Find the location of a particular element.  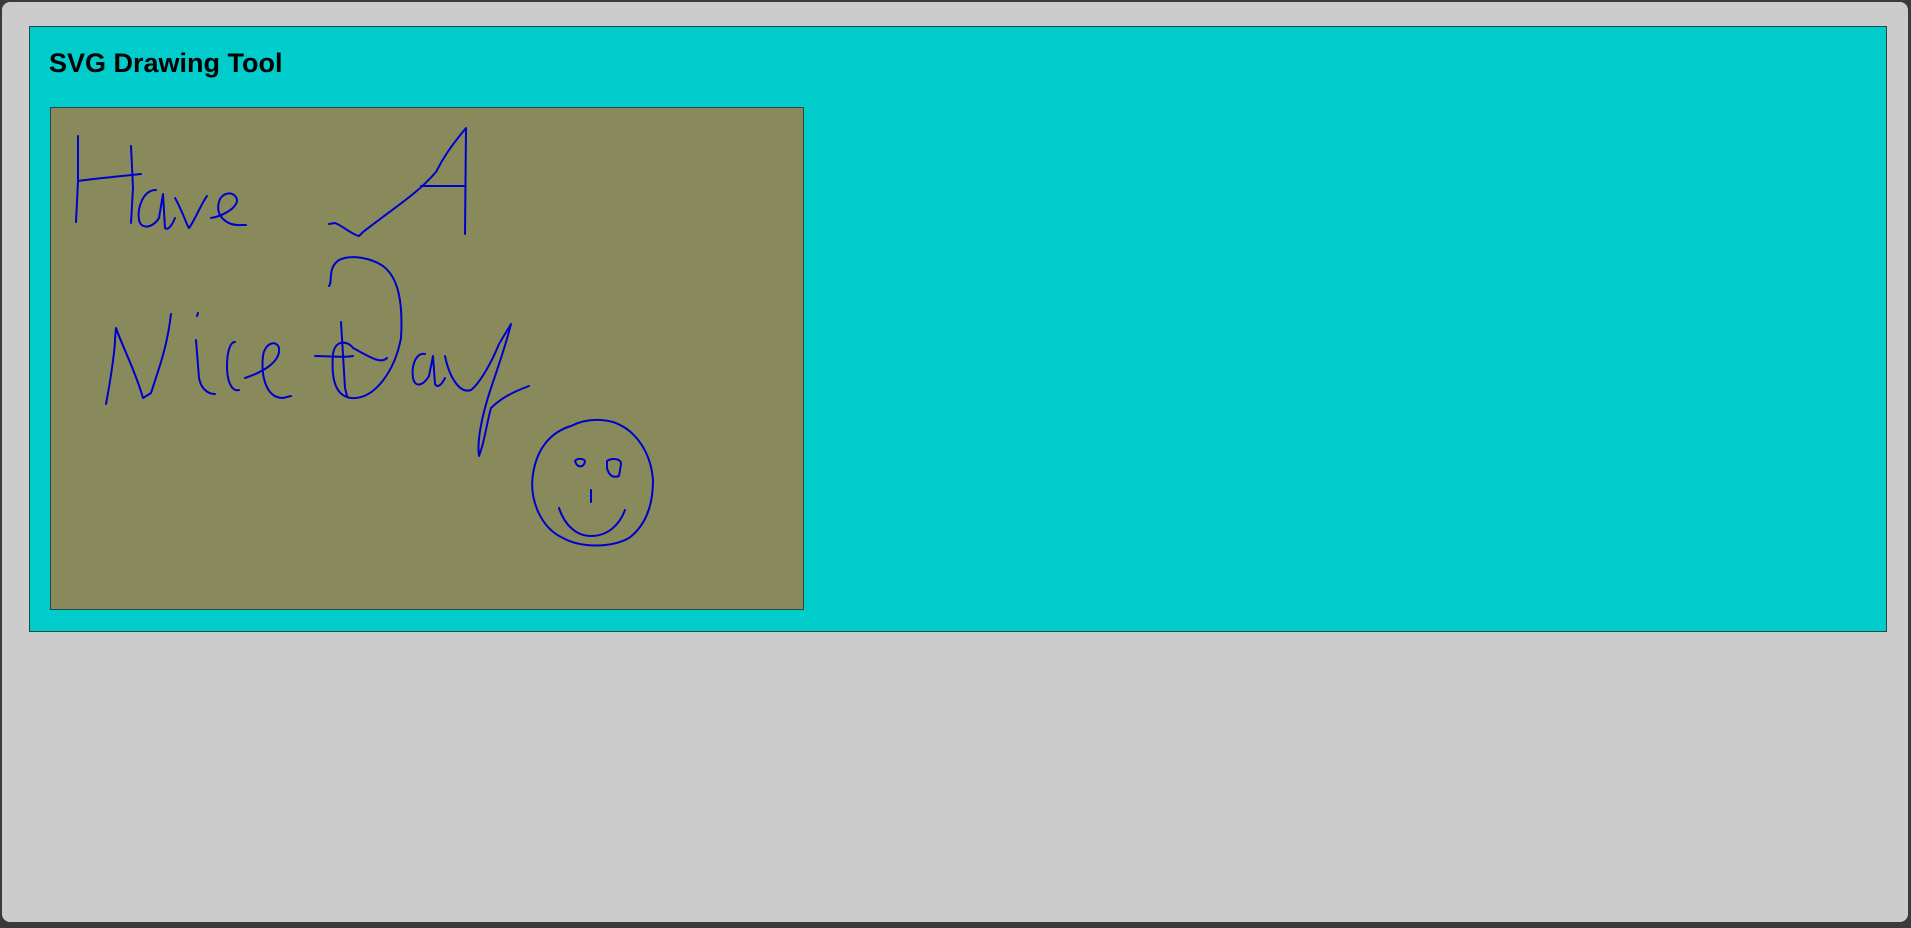

stroke-smiley-right-eye is located at coordinates (614, 468).